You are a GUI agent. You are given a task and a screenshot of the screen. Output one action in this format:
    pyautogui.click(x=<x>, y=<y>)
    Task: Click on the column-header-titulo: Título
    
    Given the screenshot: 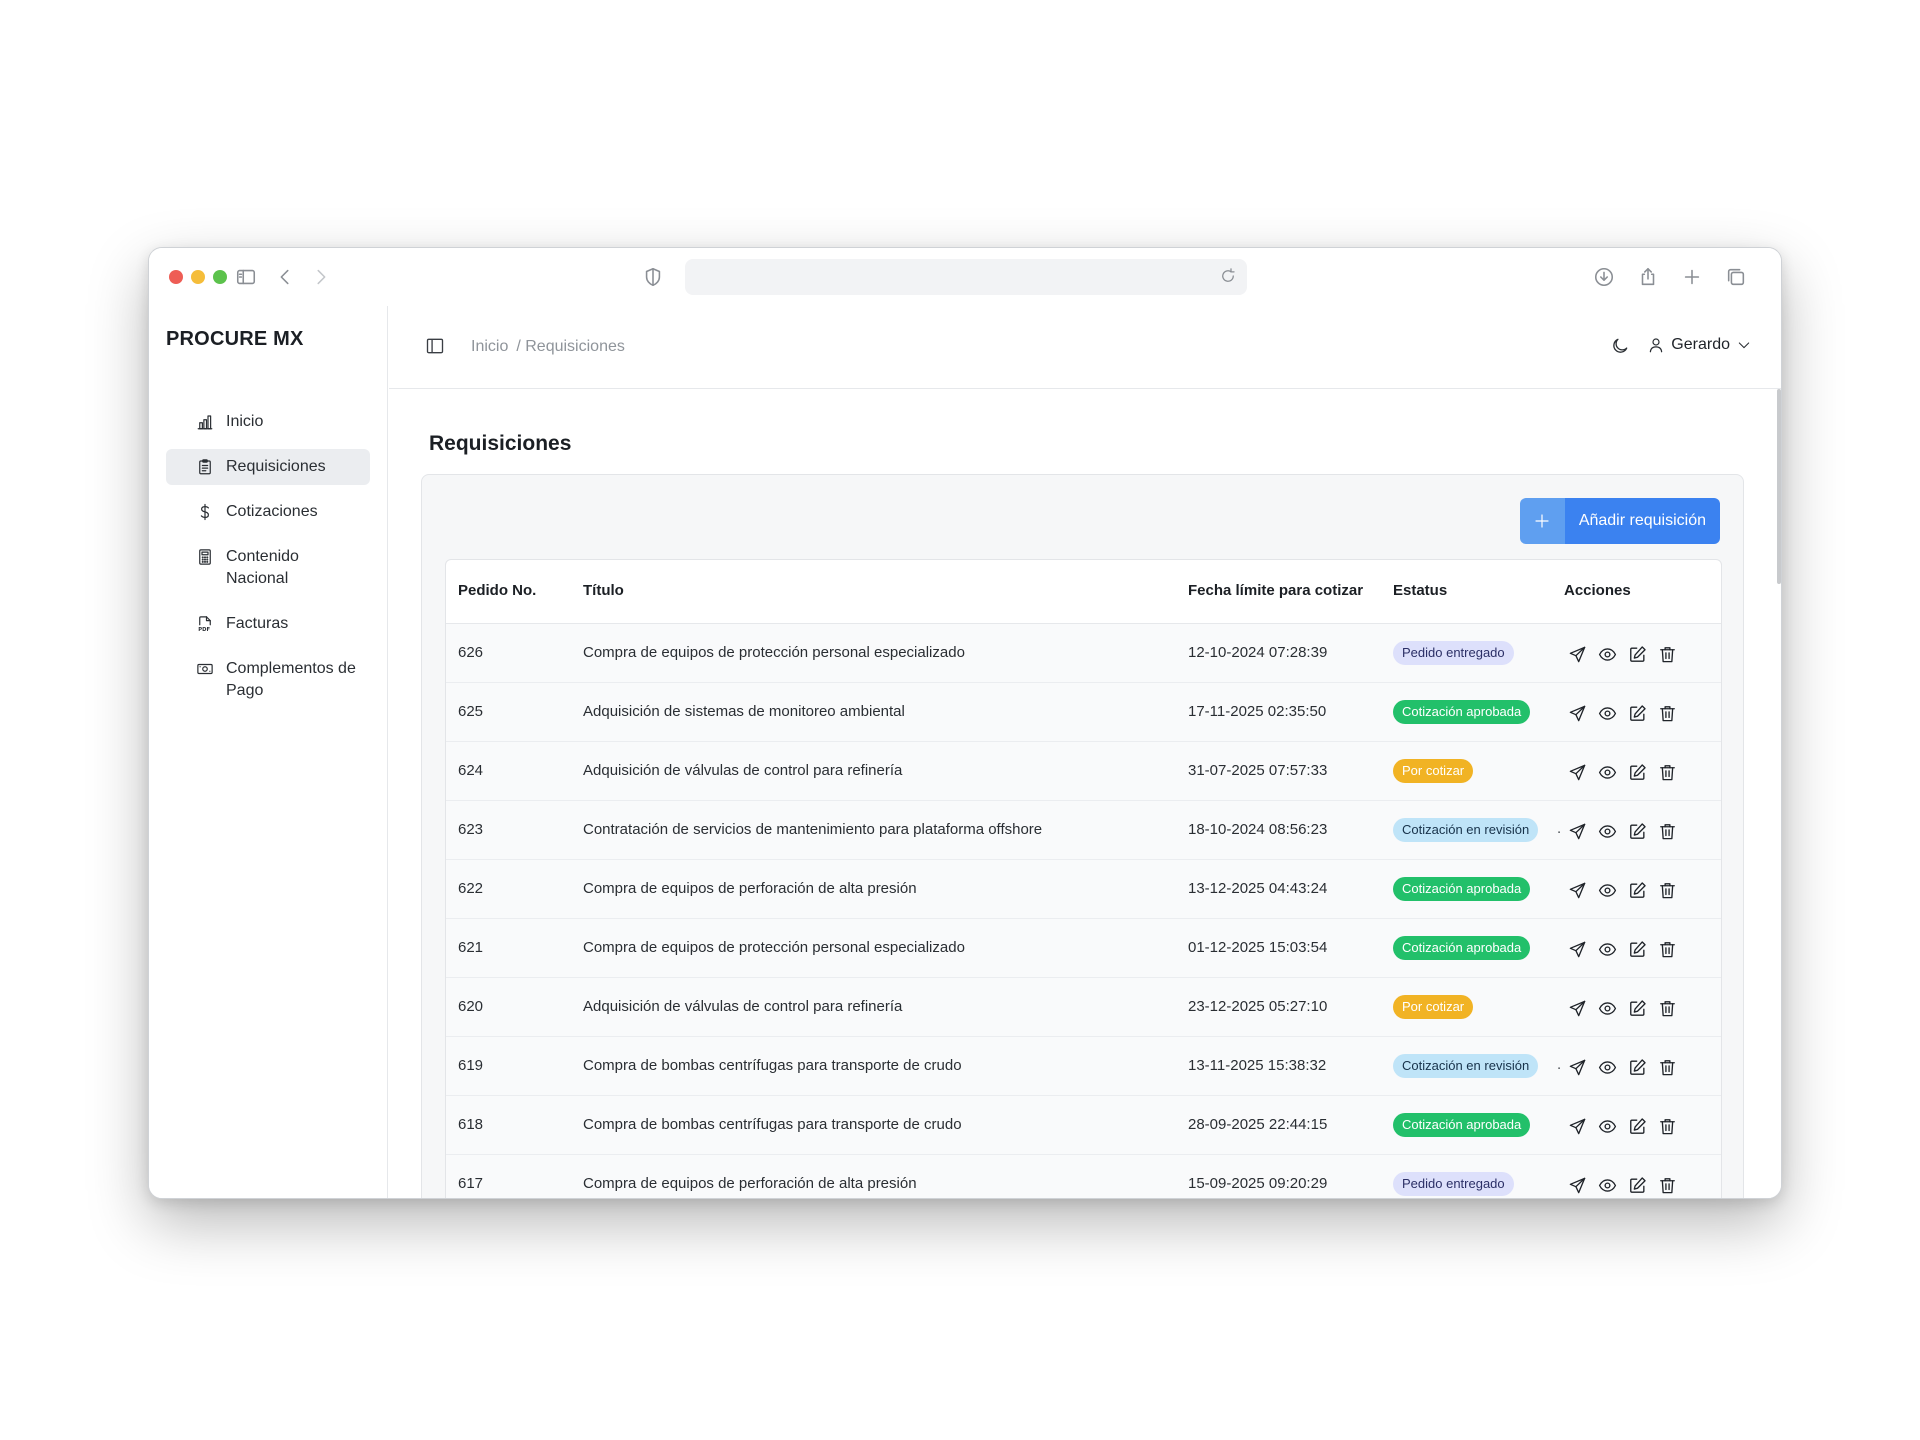 What is the action you would take?
    pyautogui.click(x=603, y=590)
    